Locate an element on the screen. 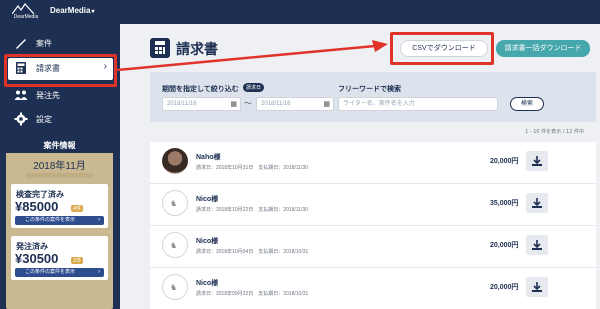 The width and height of the screenshot is (600, 309). invoice-name: Naho様 is located at coordinates (208, 157).